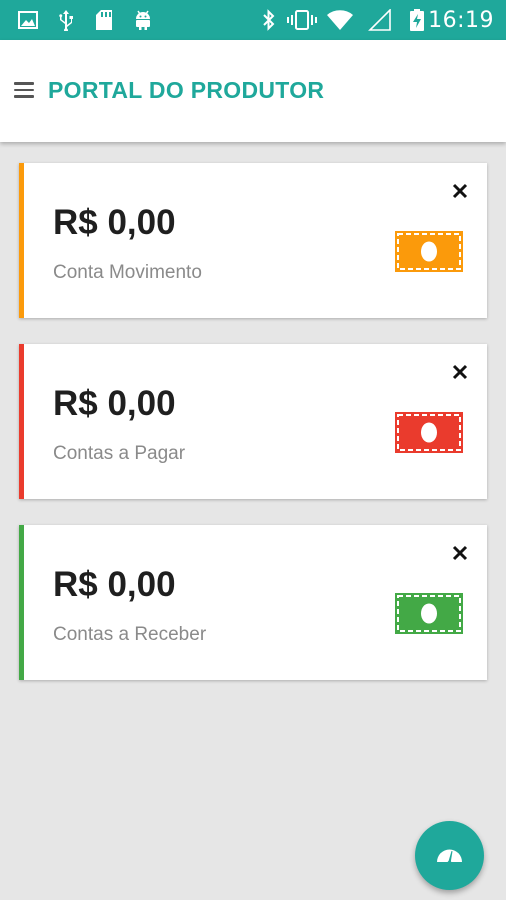 This screenshot has width=506, height=900. I want to click on app-bar: PORTAL DO PRODUTOR, so click(253, 91).